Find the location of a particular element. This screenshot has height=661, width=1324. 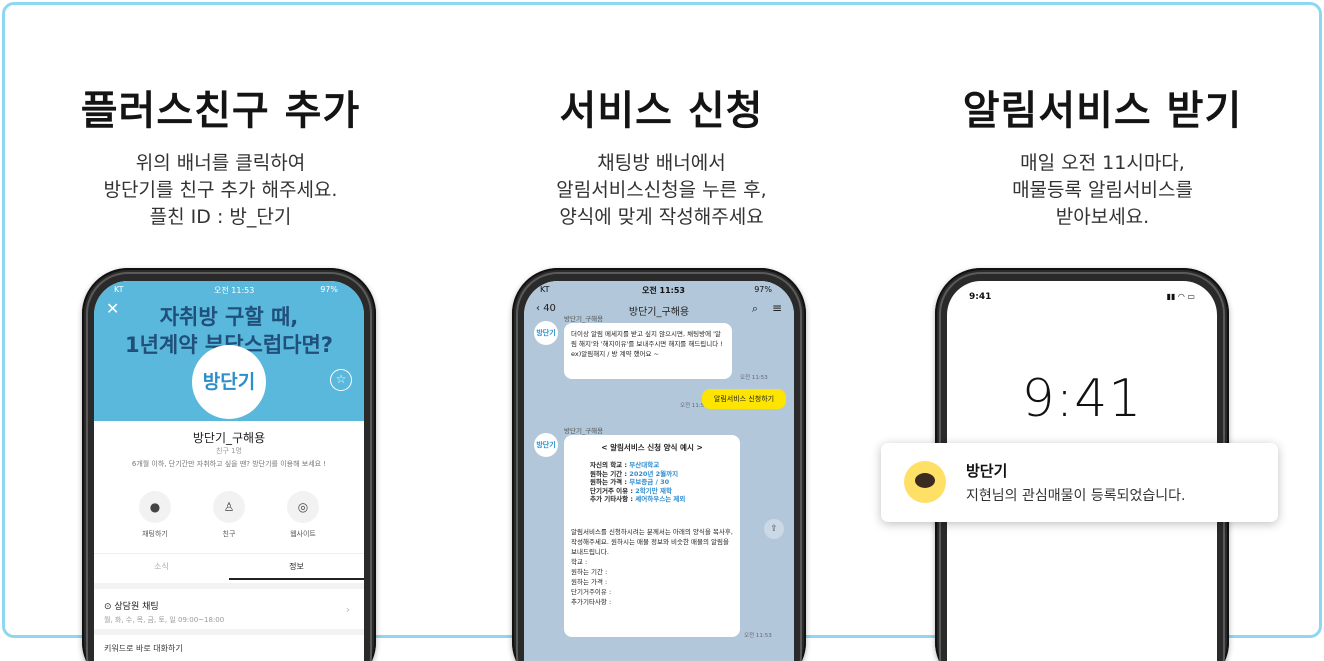

profile-actions: ● 채팅하기 ♙ 친구 ◎ 웹사이트 is located at coordinates (229, 516).